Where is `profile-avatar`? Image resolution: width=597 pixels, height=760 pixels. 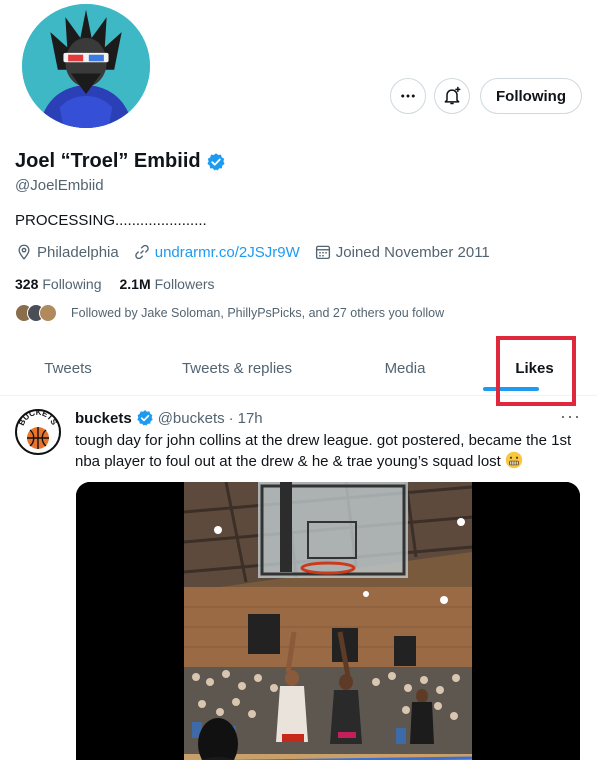 profile-avatar is located at coordinates (86, 66).